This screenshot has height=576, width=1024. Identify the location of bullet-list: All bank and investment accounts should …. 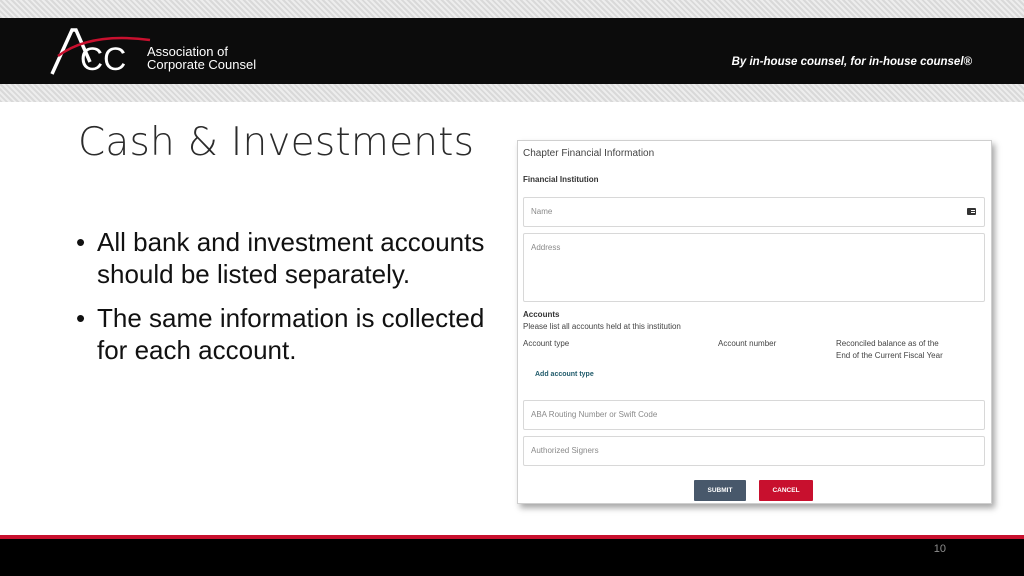
(286, 302).